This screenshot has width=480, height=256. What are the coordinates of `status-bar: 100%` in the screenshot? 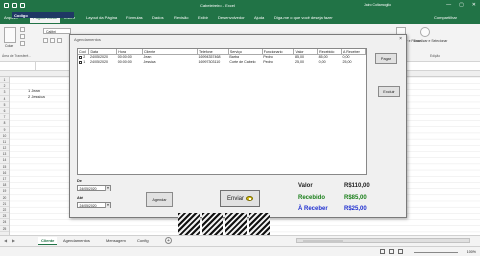 It's located at (240, 251).